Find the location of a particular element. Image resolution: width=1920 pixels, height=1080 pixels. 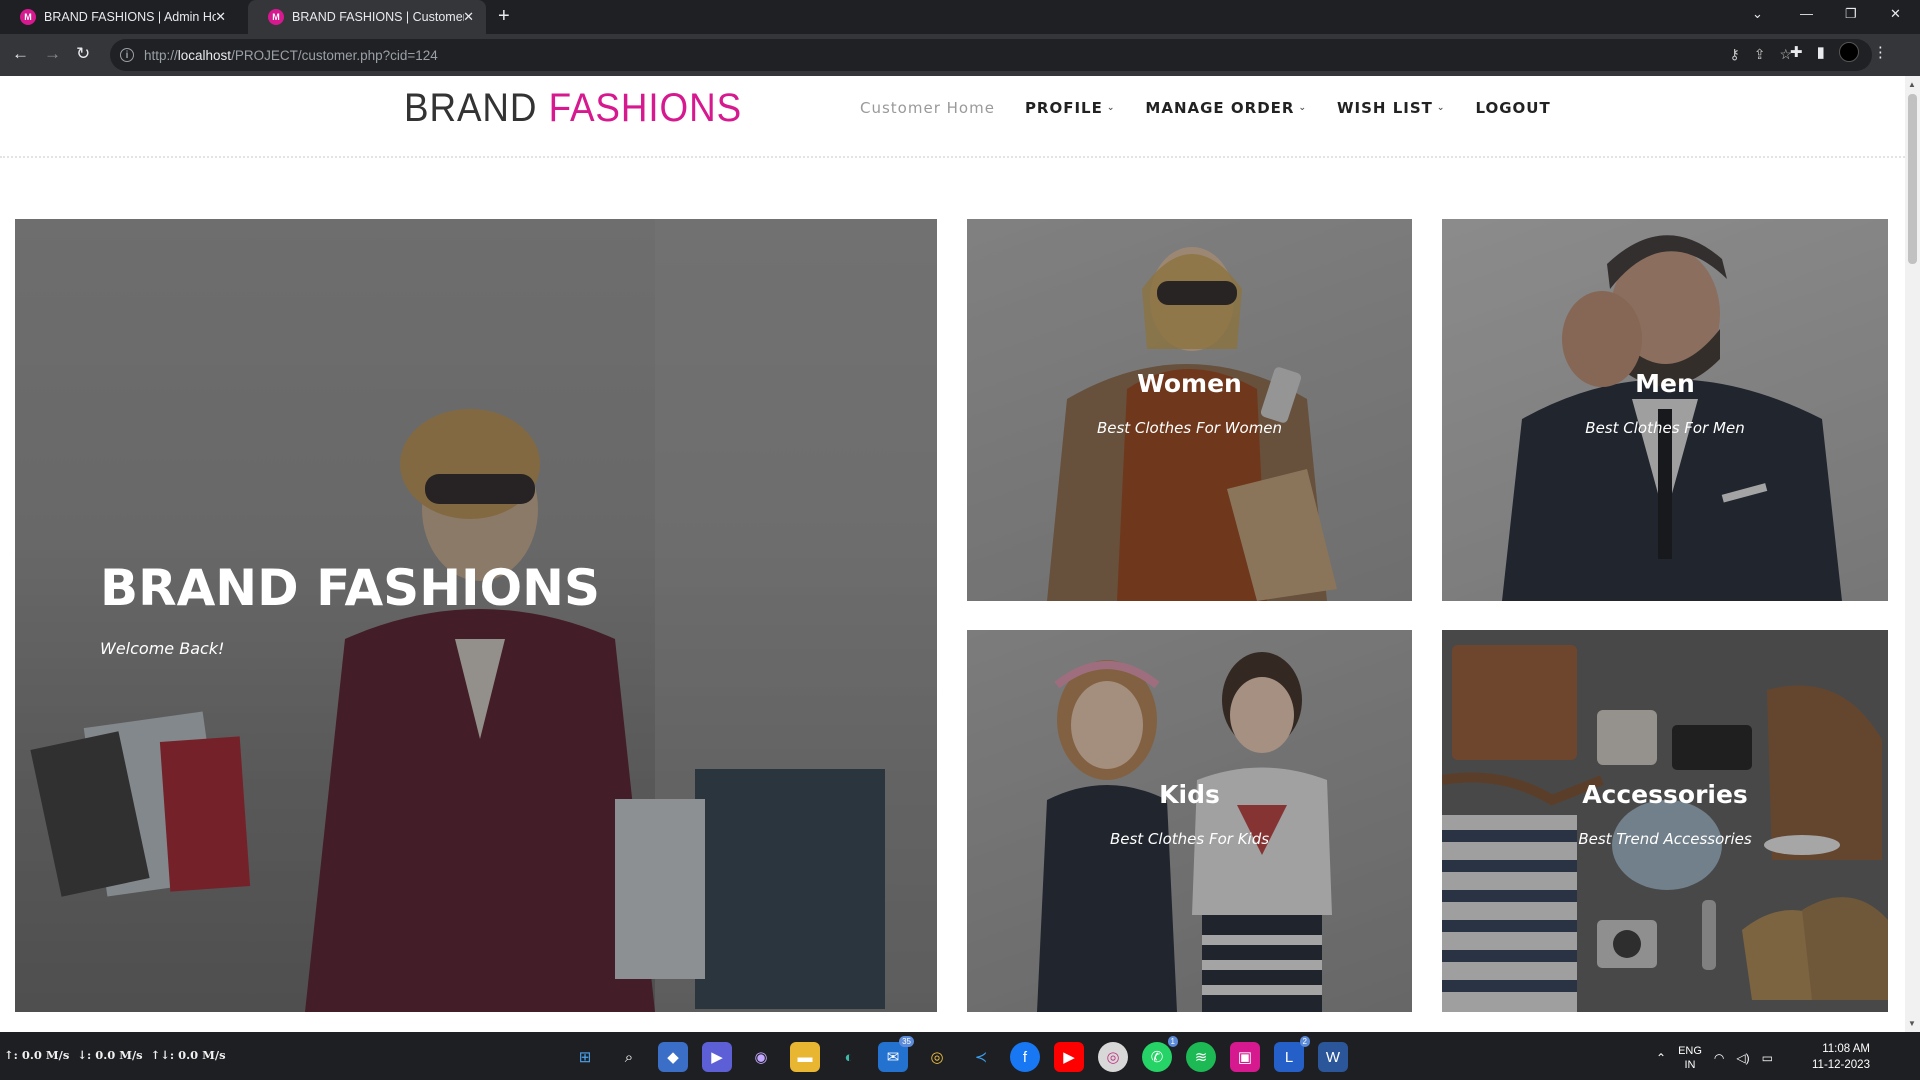

vscode-icon: ≺ is located at coordinates (981, 1057).